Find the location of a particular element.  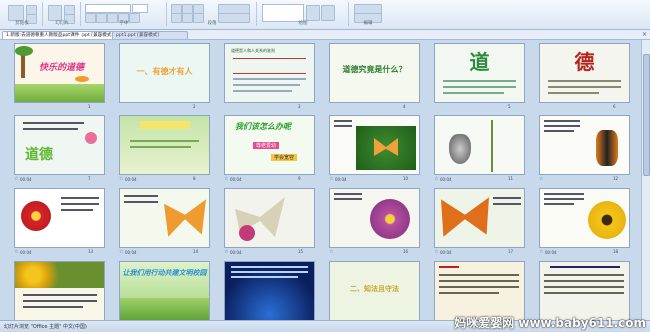

slide-thumbnail-4: 道德究竟是什么？ is located at coordinates (374, 73).